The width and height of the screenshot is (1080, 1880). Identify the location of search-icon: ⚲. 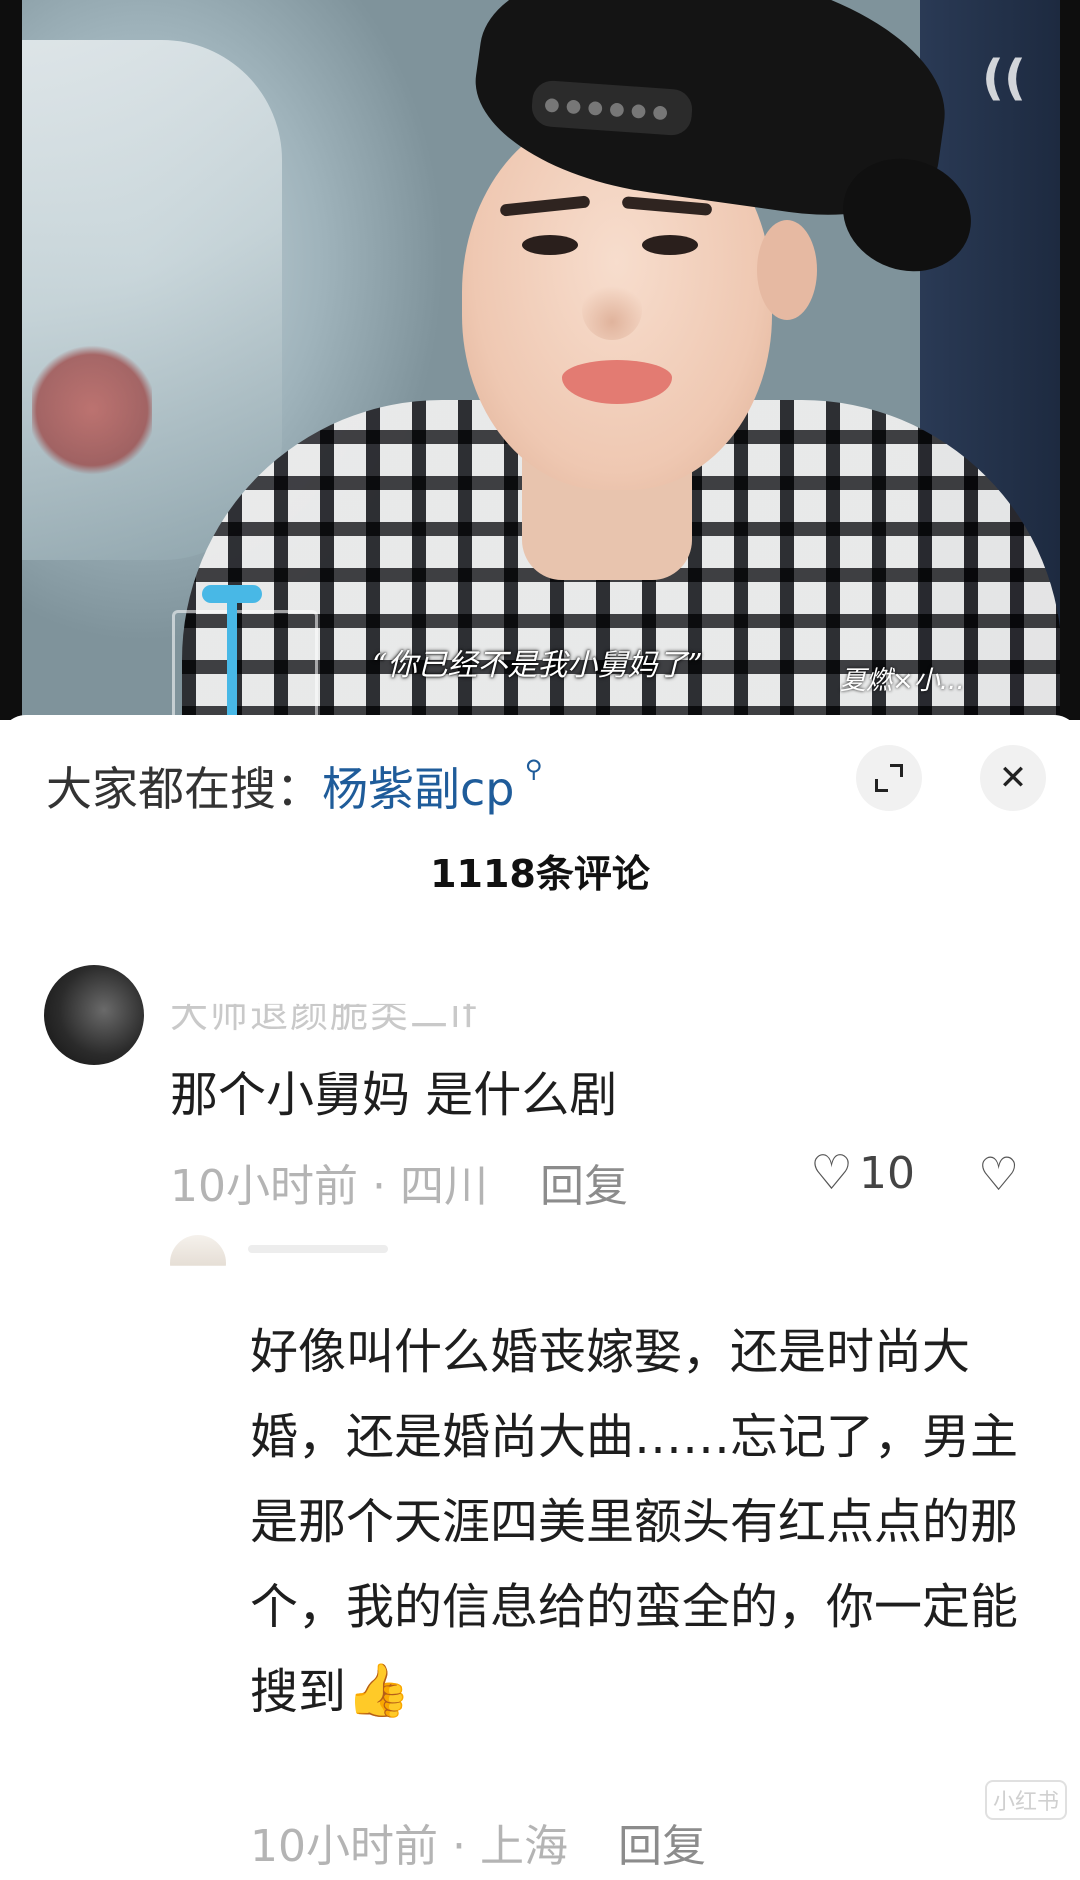
(534, 769).